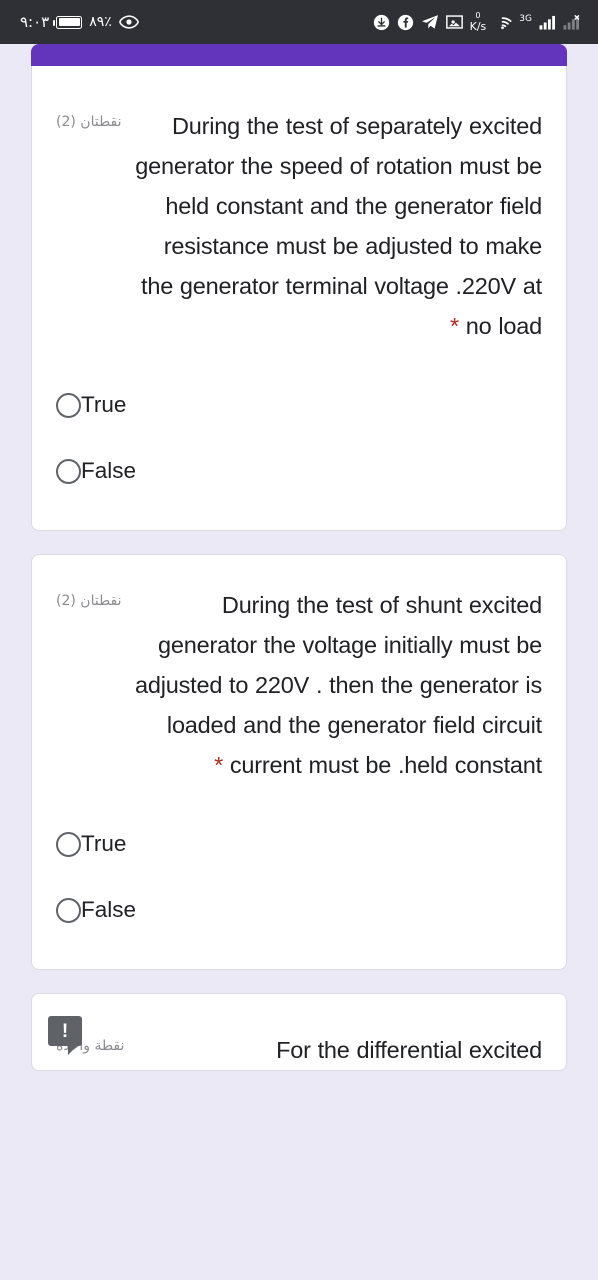 This screenshot has width=598, height=1280. Describe the element at coordinates (571, 22) in the screenshot. I see `cellular-signal-off-icon` at that location.